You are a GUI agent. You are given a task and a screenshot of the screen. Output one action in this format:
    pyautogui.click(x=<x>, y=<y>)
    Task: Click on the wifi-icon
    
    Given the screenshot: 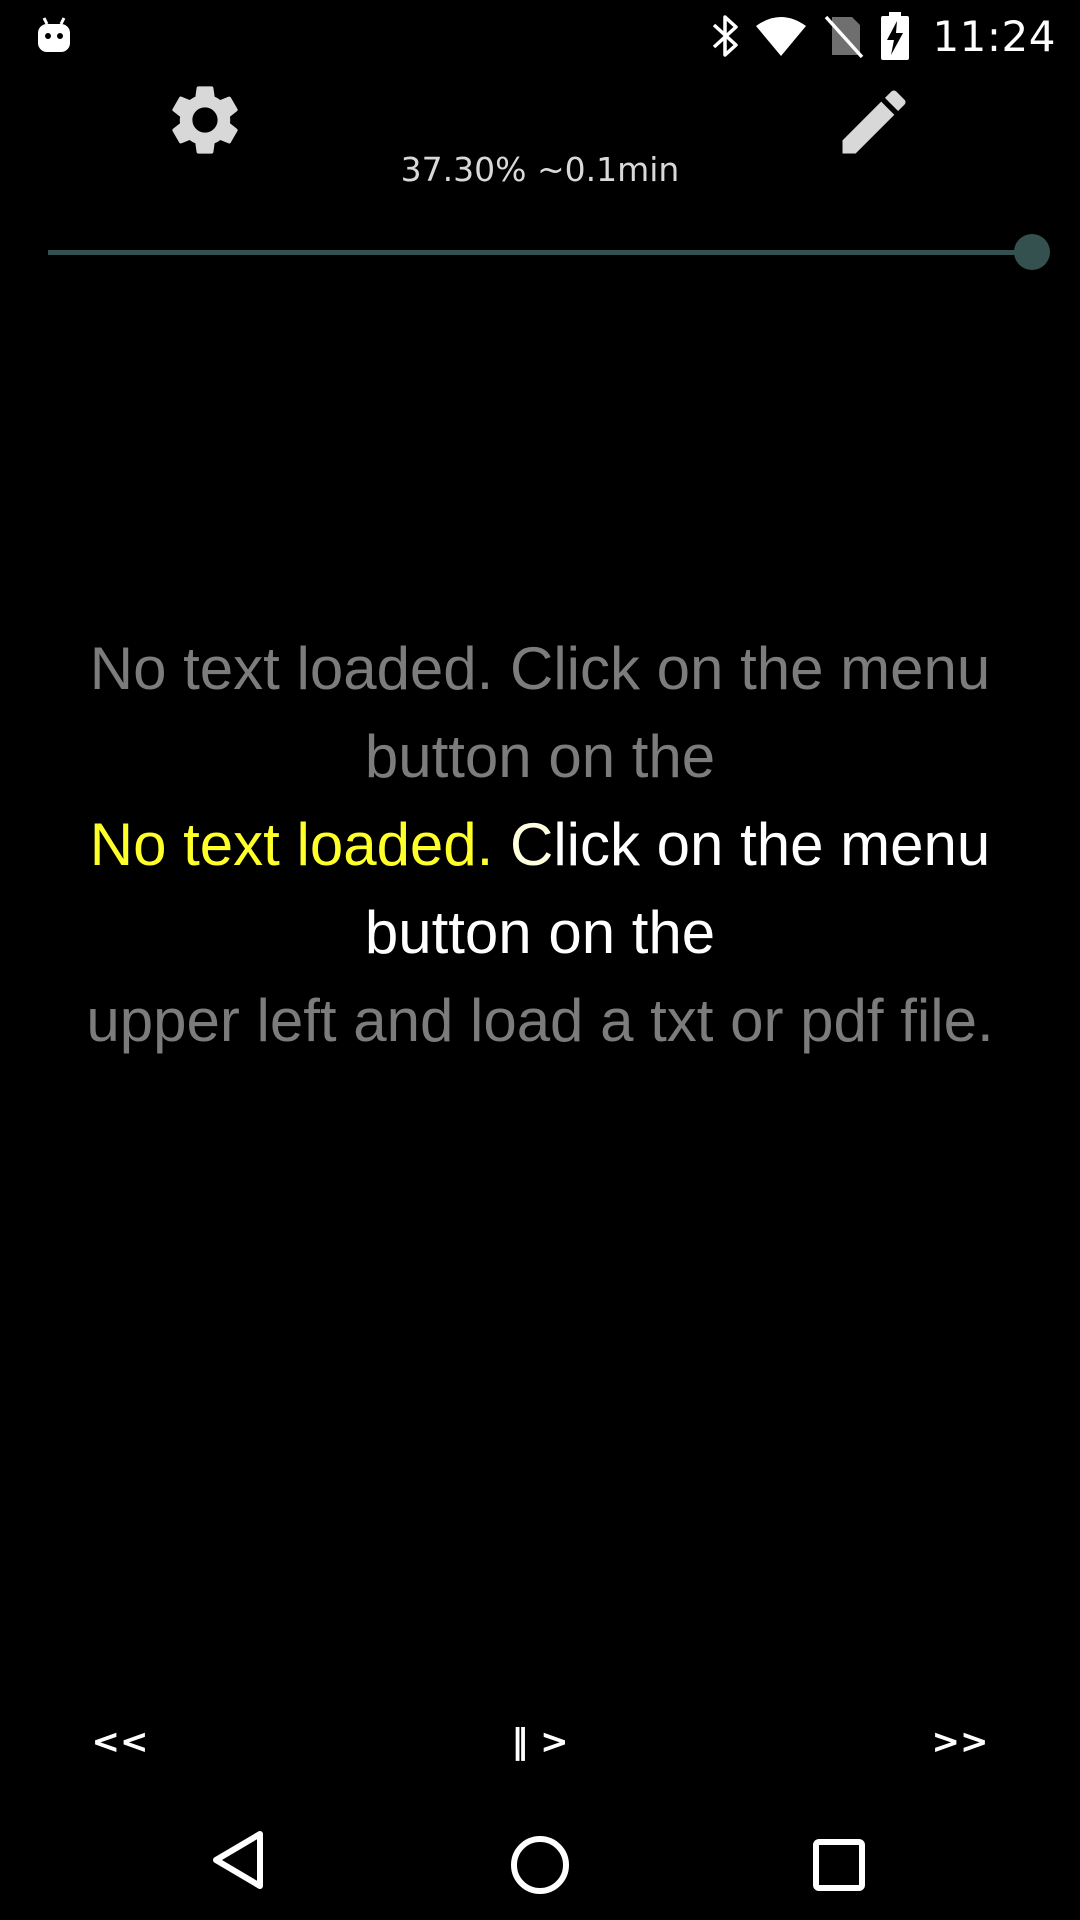 What is the action you would take?
    pyautogui.click(x=781, y=36)
    